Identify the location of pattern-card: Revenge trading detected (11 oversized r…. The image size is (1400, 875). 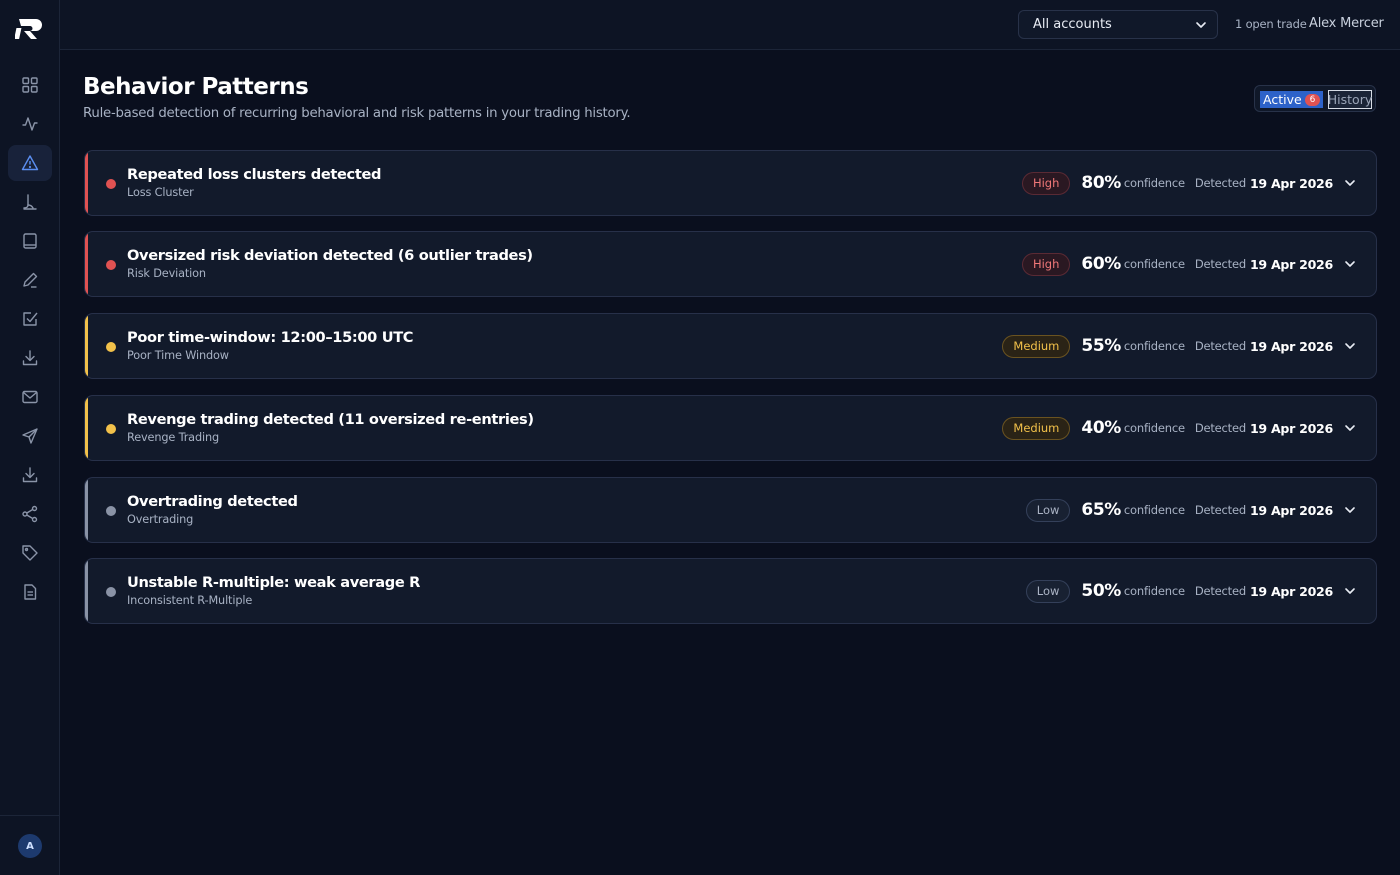
(730, 428).